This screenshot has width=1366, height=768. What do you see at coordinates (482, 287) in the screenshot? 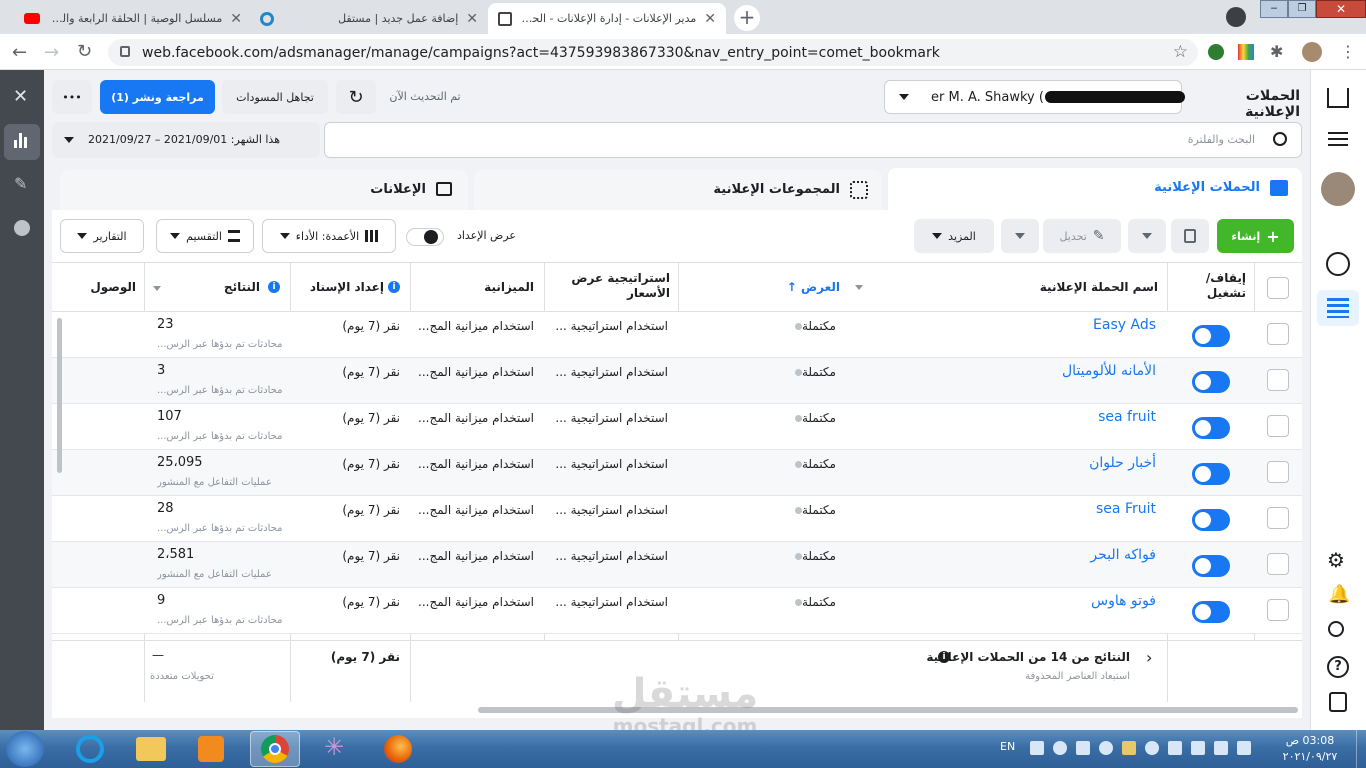
I see `col-budget: الميزانية` at bounding box center [482, 287].